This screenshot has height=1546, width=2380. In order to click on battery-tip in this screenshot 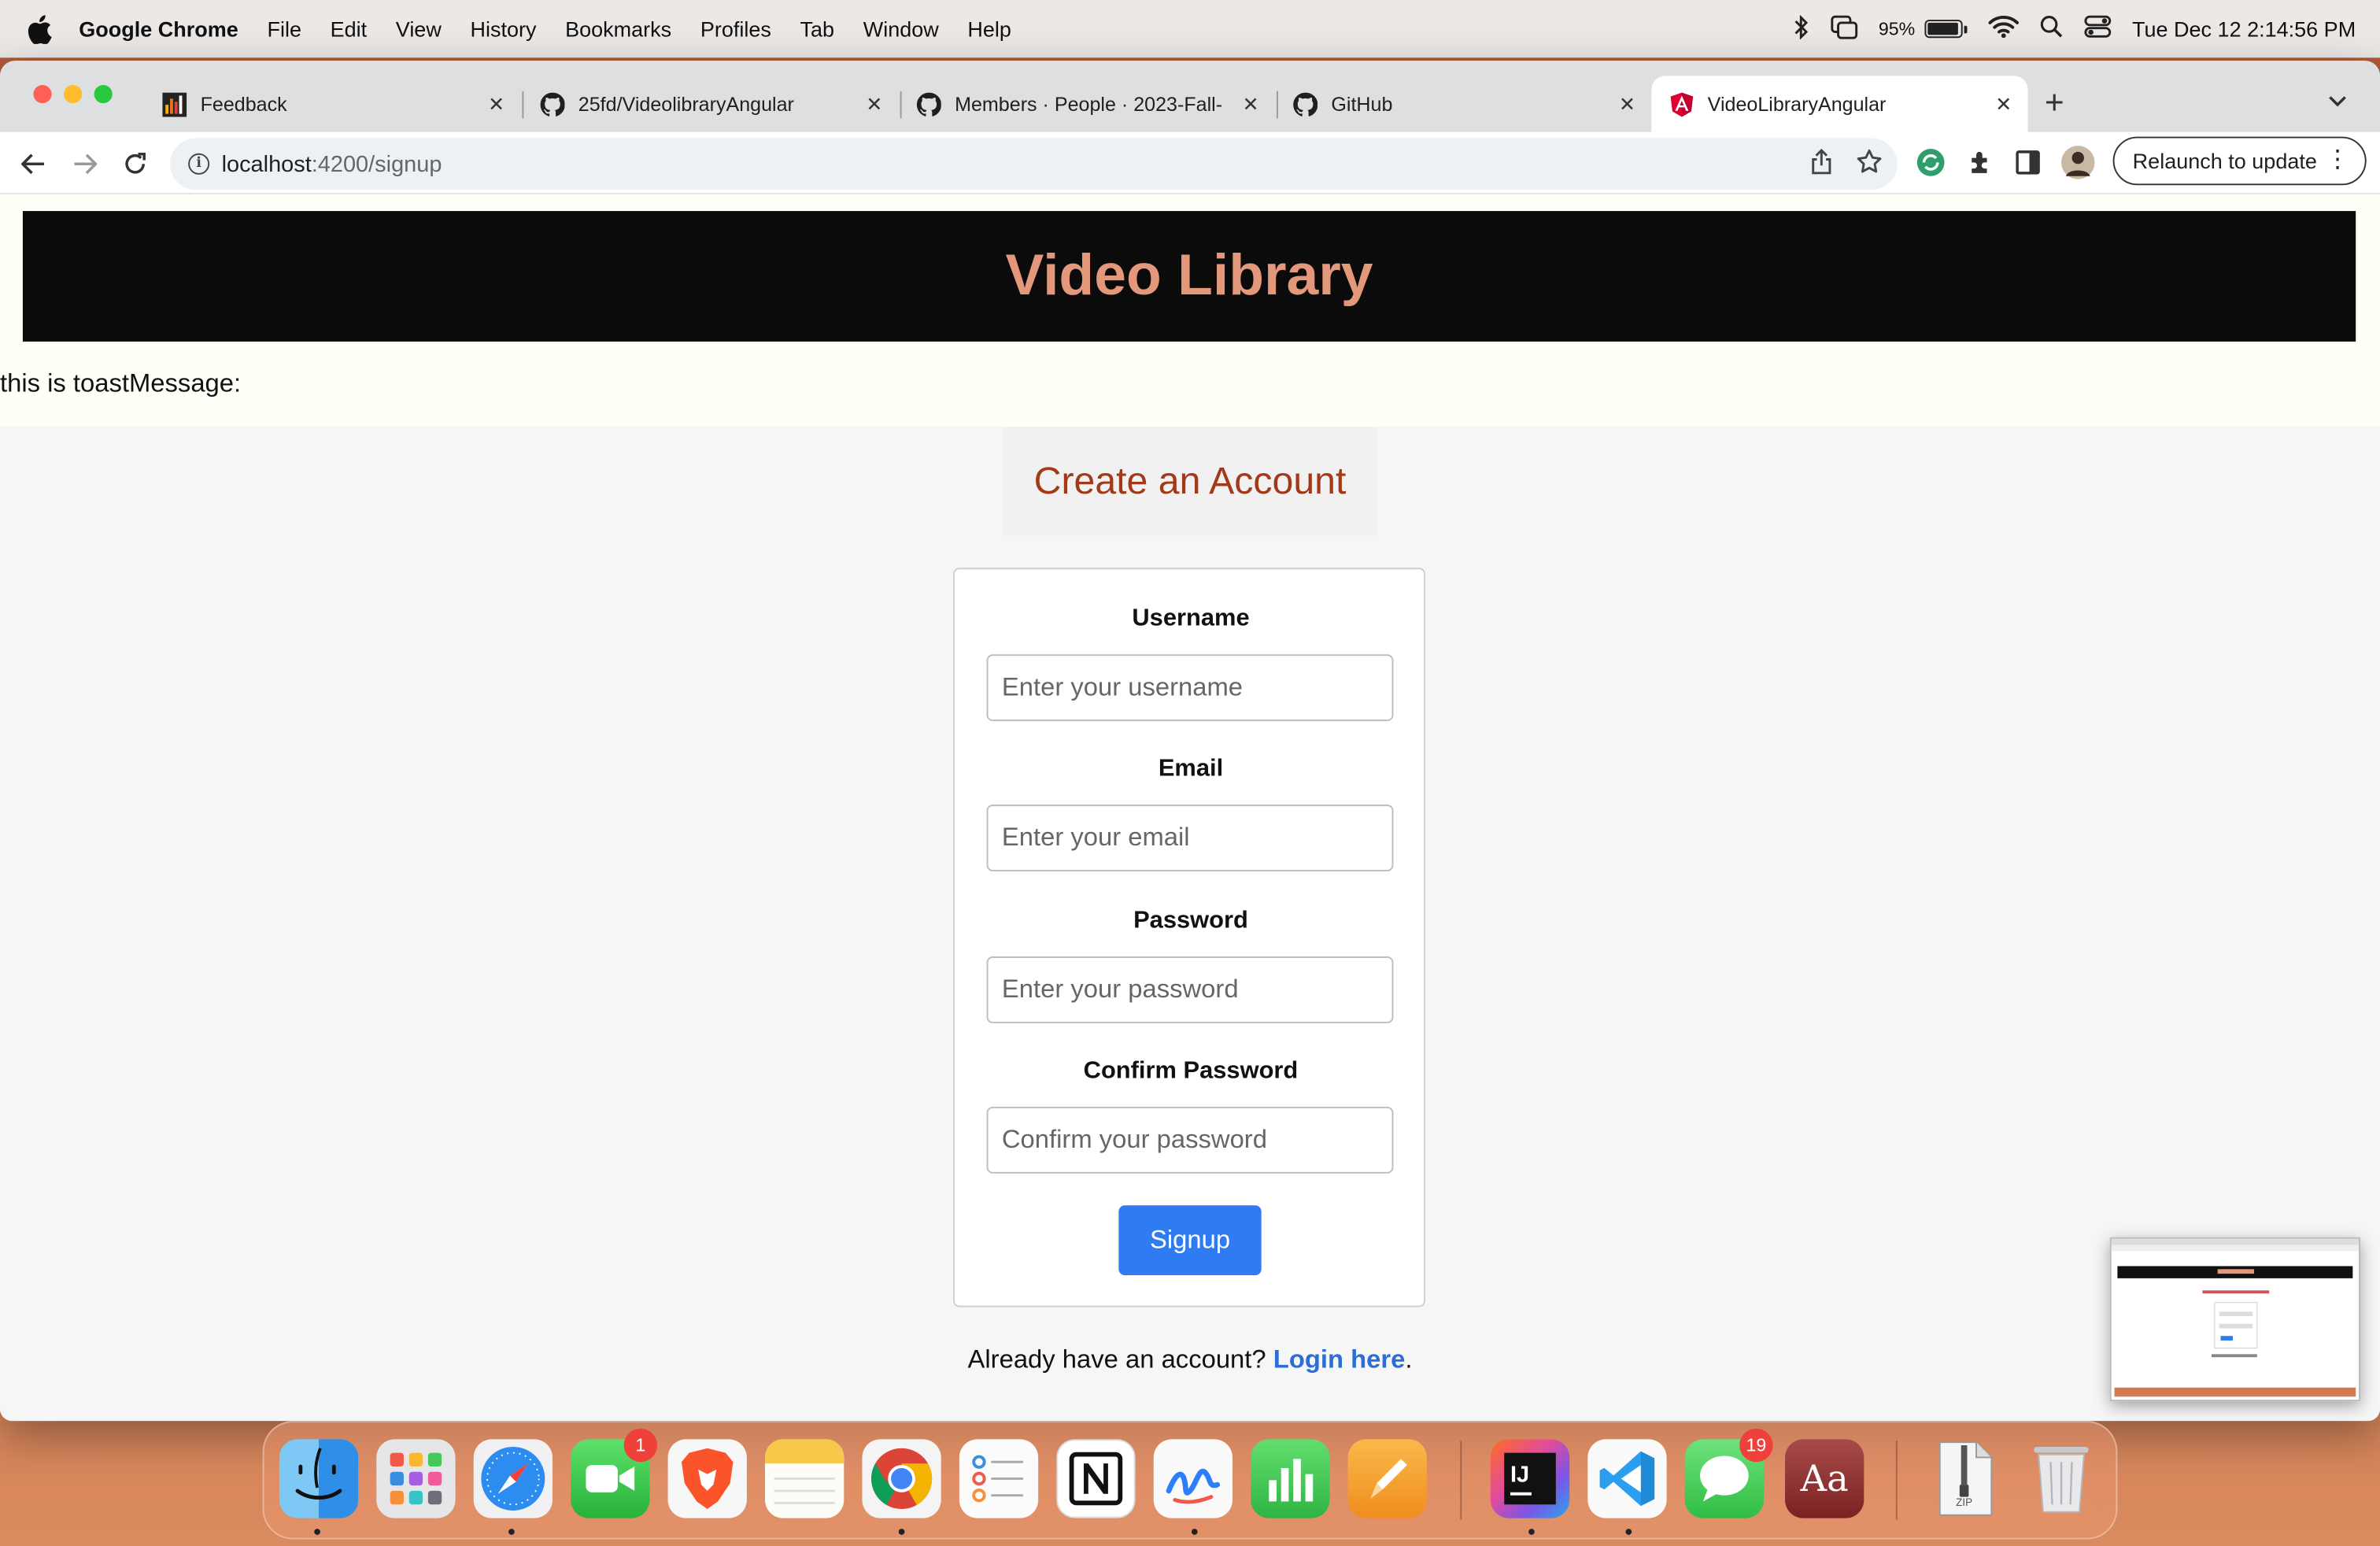, I will do `click(1965, 28)`.